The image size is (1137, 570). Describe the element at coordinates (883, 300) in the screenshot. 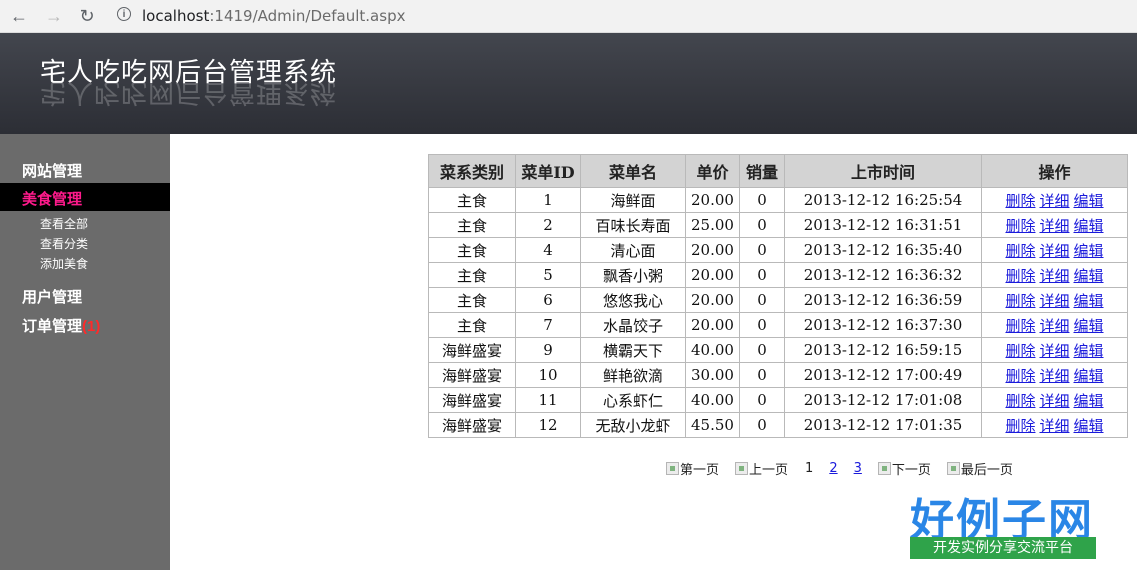

I see `cell-launch-time: 2013-12-12 16:36:59` at that location.